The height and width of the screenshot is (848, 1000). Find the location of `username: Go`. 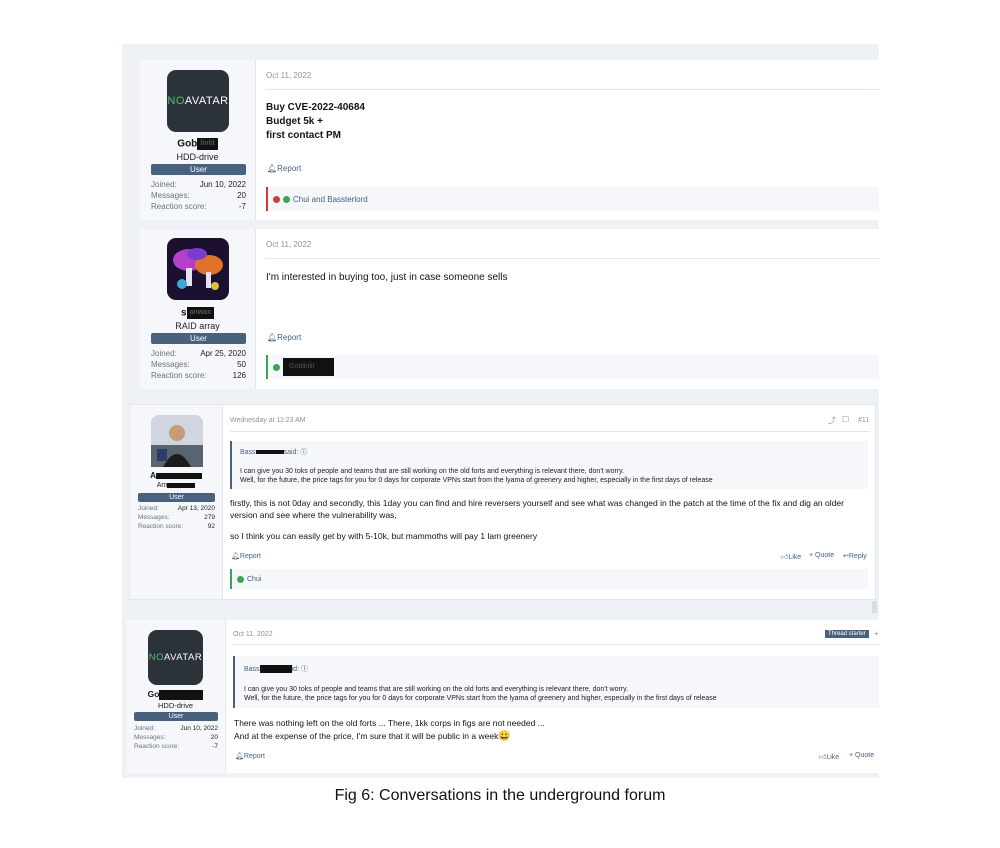

username: Go is located at coordinates (175, 694).